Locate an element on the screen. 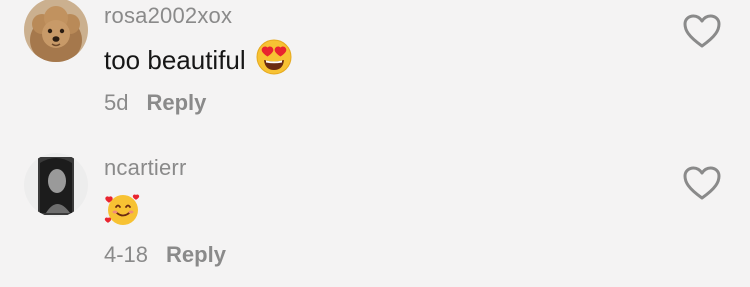 The height and width of the screenshot is (287, 750). smiling-face-with-hearts-emoji-icon is located at coordinates (123, 212).